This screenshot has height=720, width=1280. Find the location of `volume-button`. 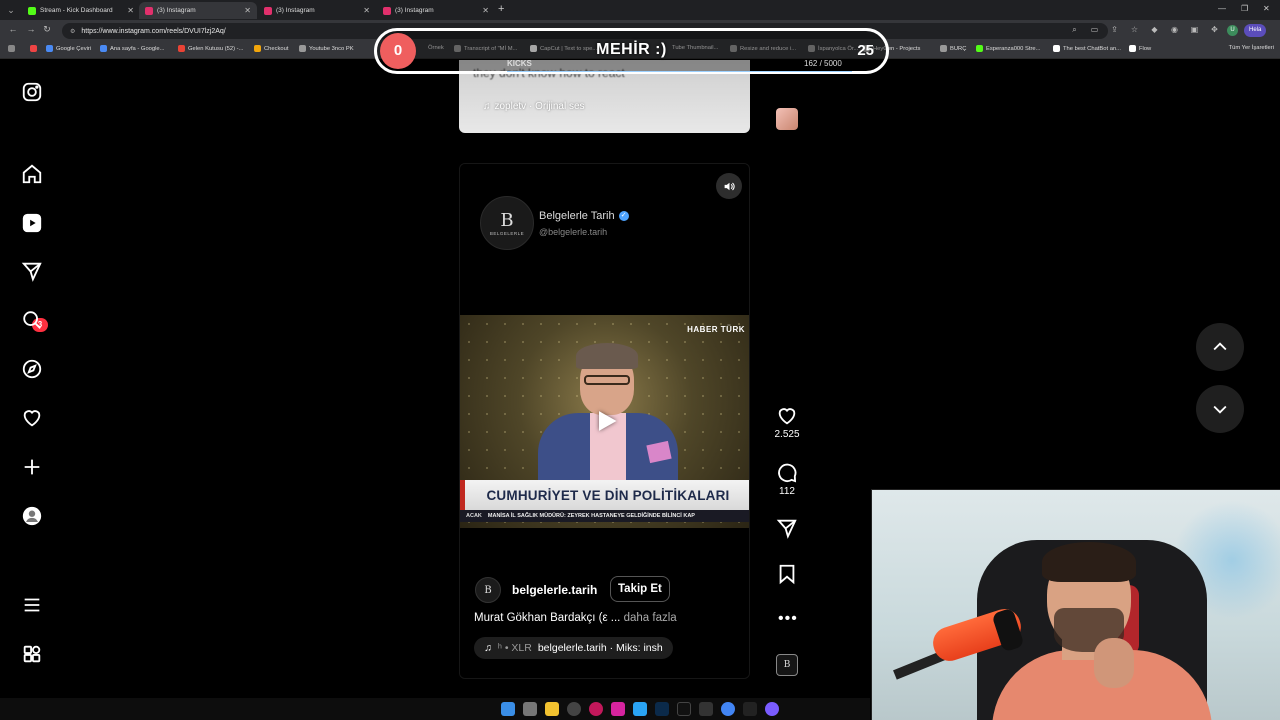

volume-button is located at coordinates (729, 186).